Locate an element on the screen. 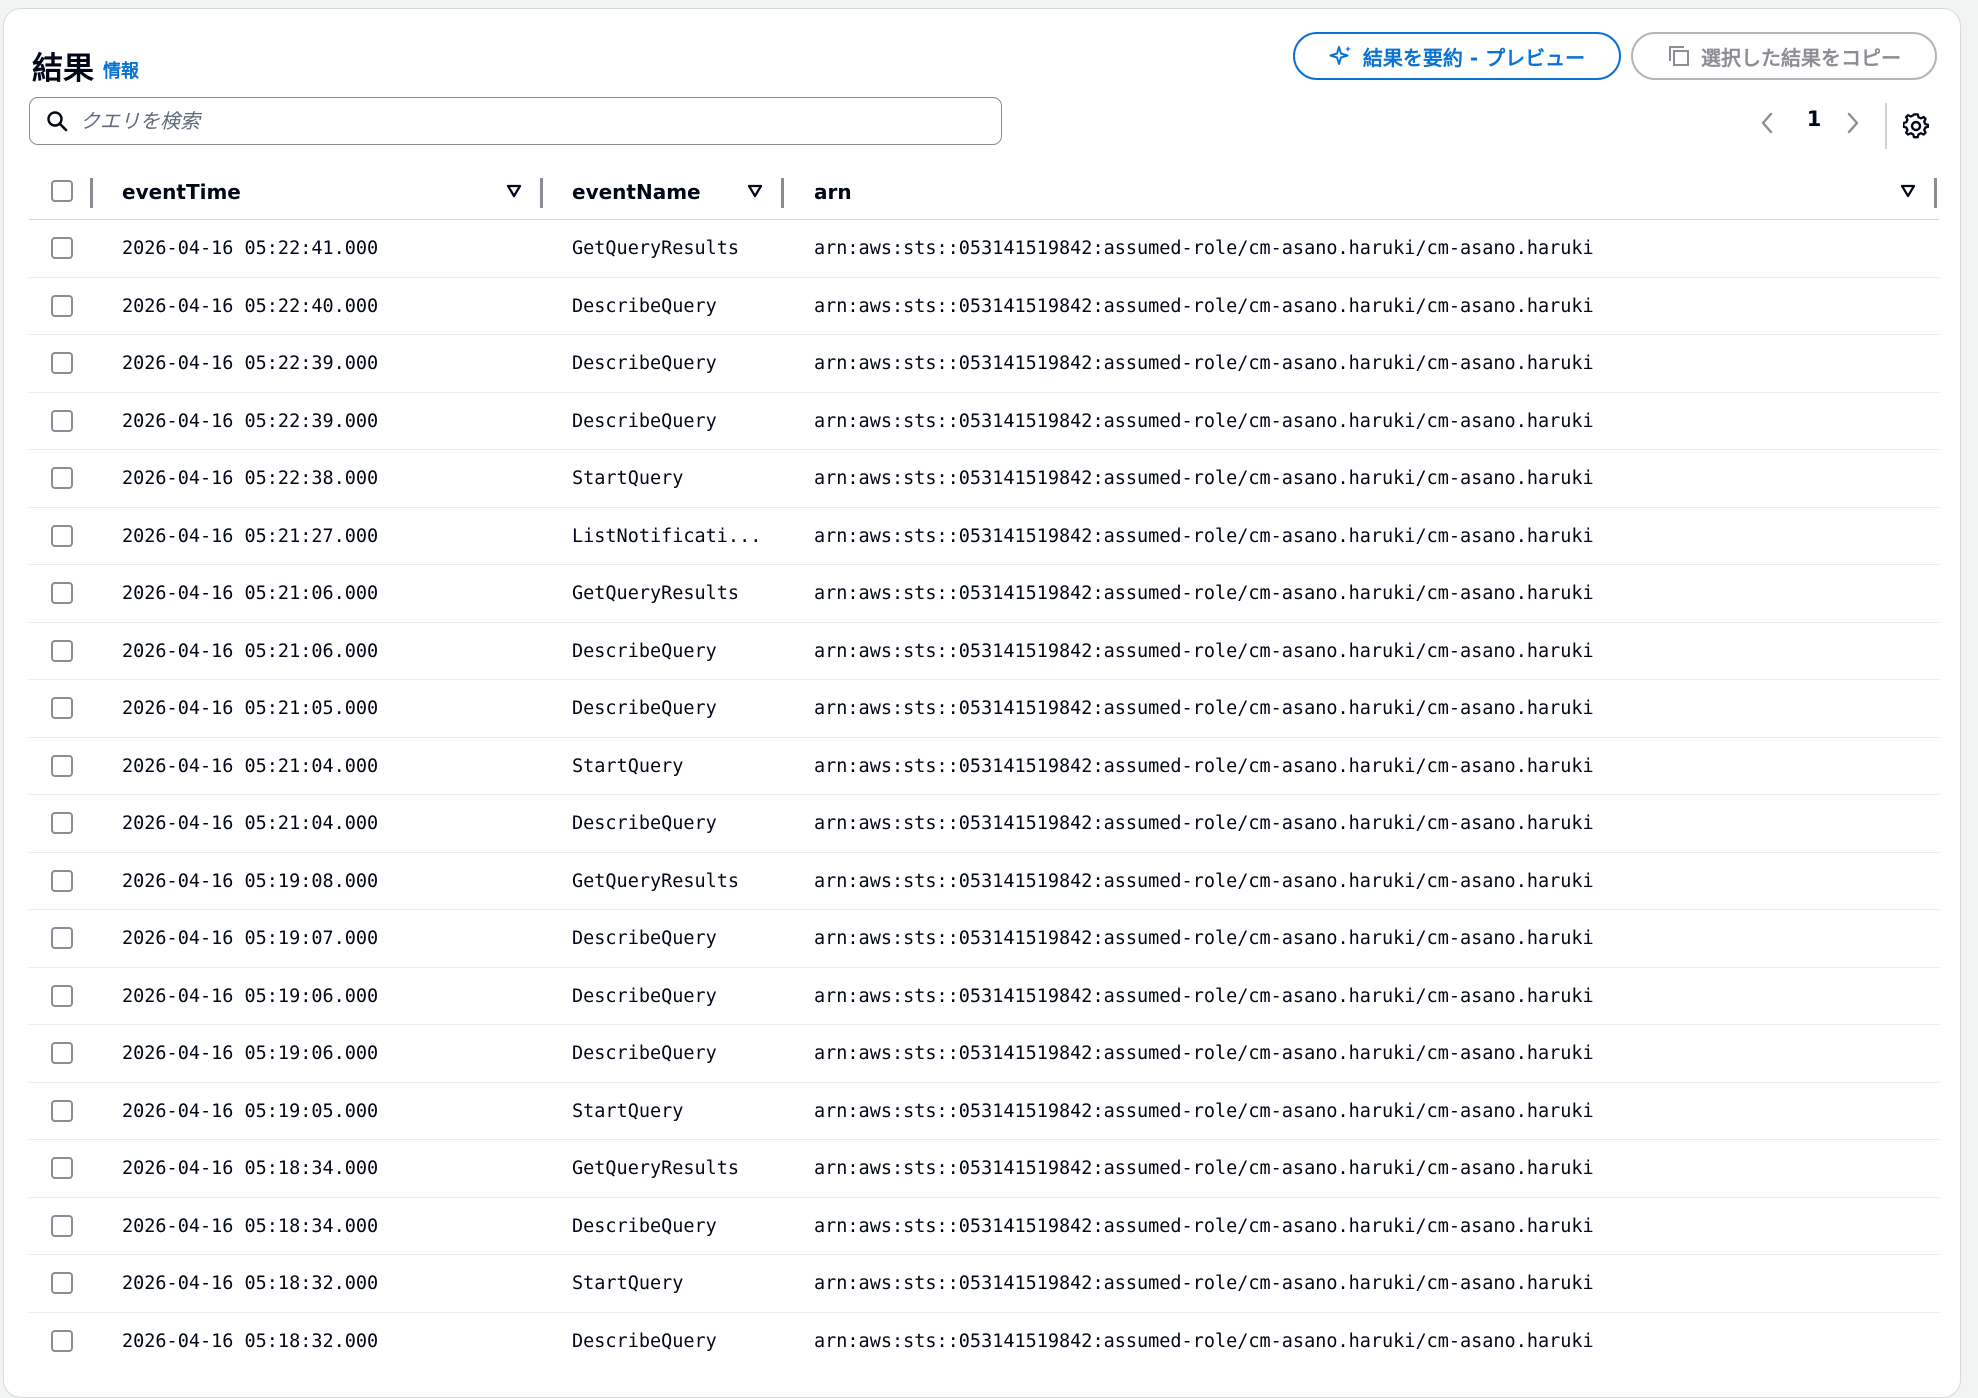  info-link: 情報 is located at coordinates (121, 70).